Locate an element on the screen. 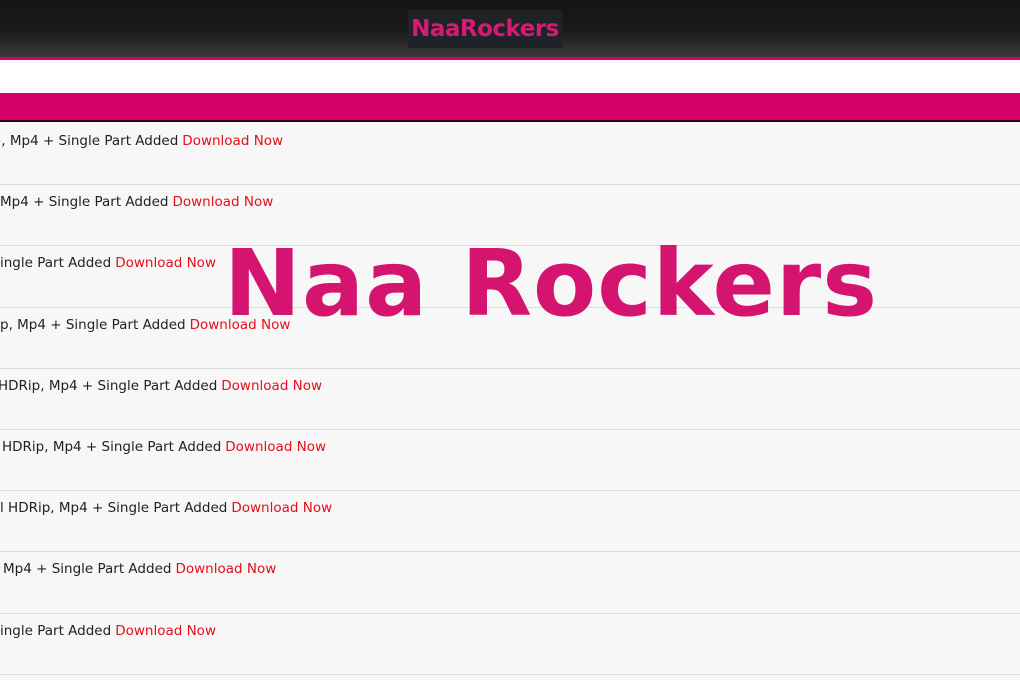 This screenshot has height=680, width=1020. nav-bar is located at coordinates (510, 107).